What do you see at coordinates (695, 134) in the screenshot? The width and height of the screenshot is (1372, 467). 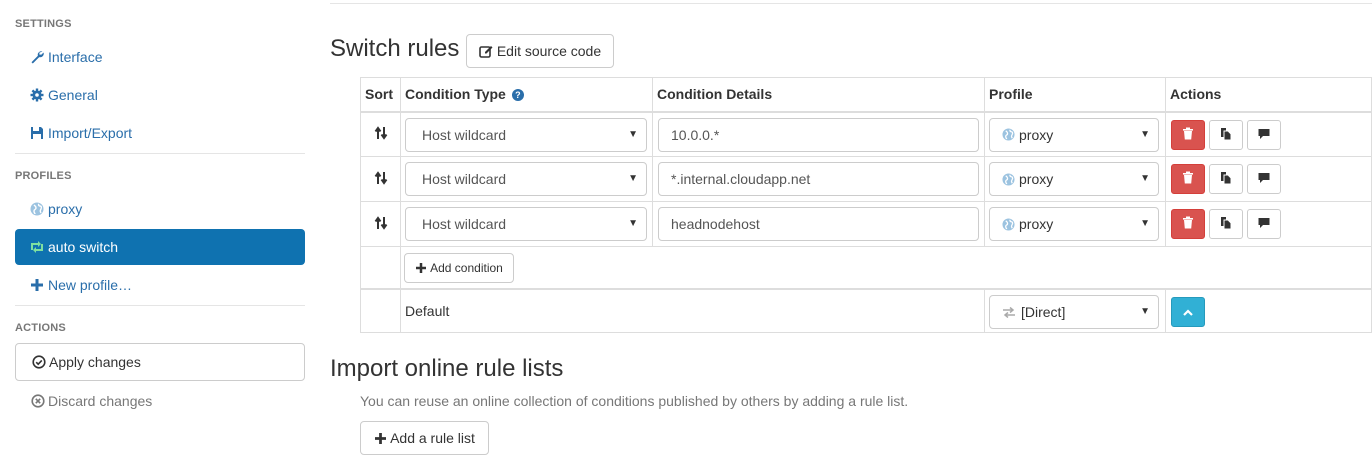 I see `condition-details-value: 10.0.0.*` at bounding box center [695, 134].